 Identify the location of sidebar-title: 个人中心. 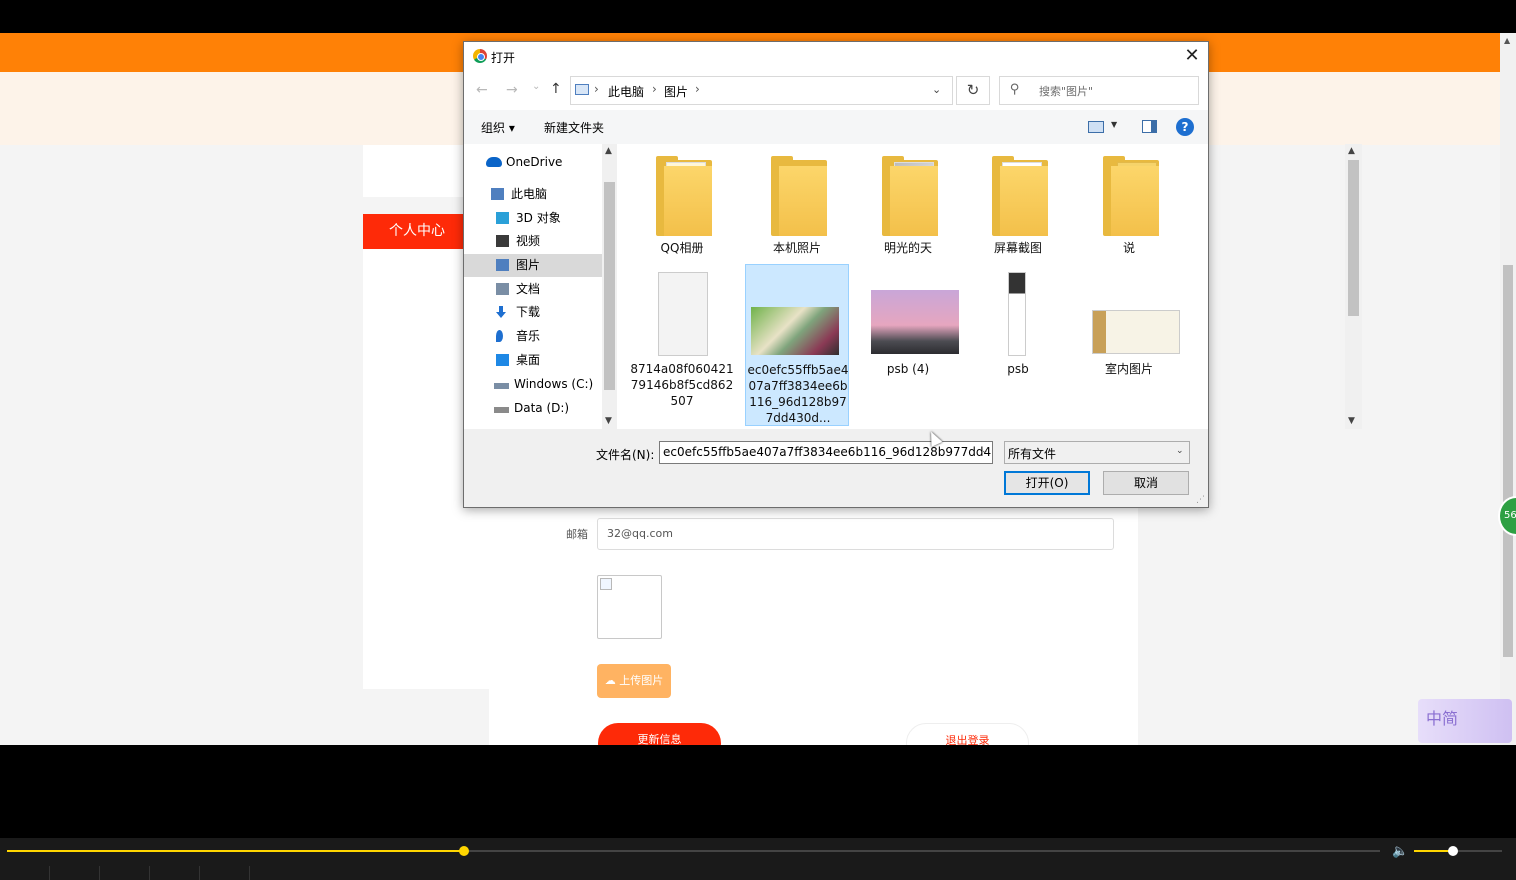
(417, 231).